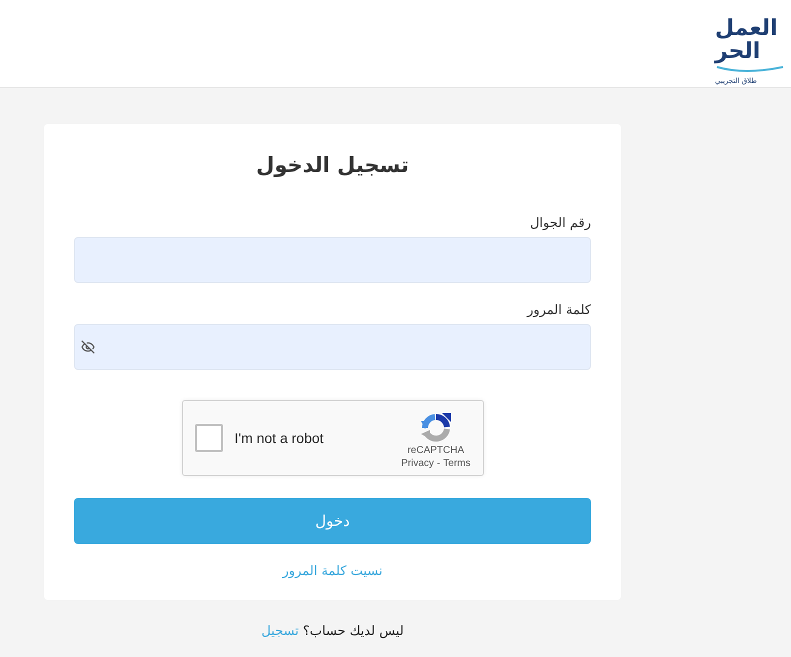  What do you see at coordinates (750, 69) in the screenshot?
I see `wave-logo-icon` at bounding box center [750, 69].